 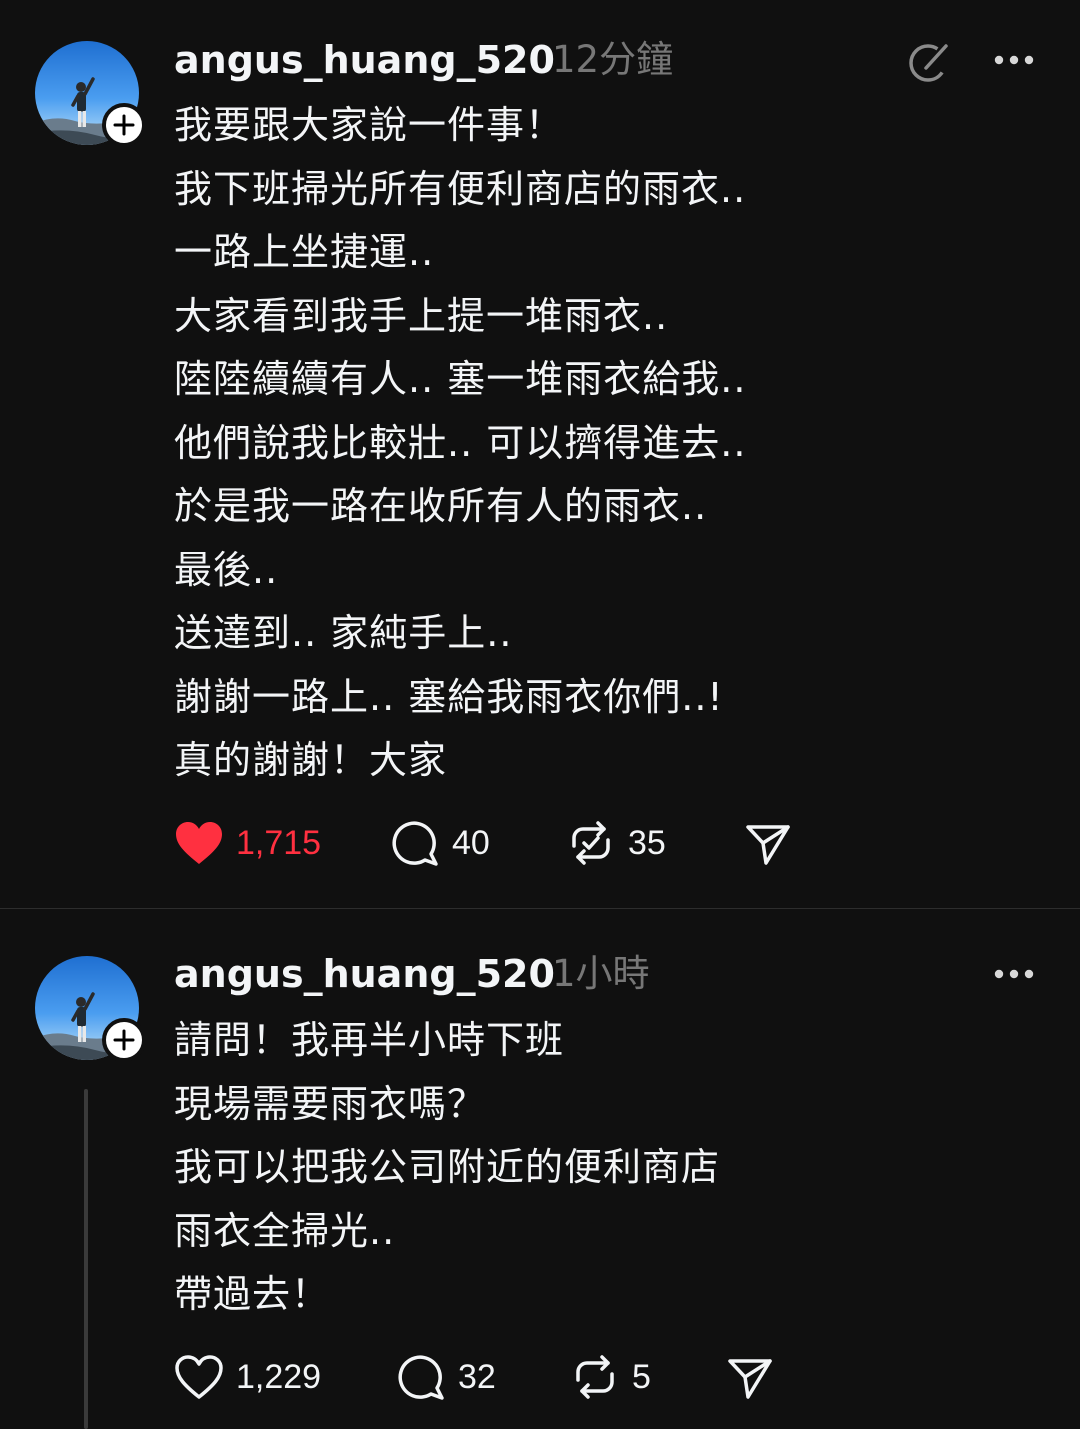 I want to click on like-count: 1,715, so click(x=279, y=842).